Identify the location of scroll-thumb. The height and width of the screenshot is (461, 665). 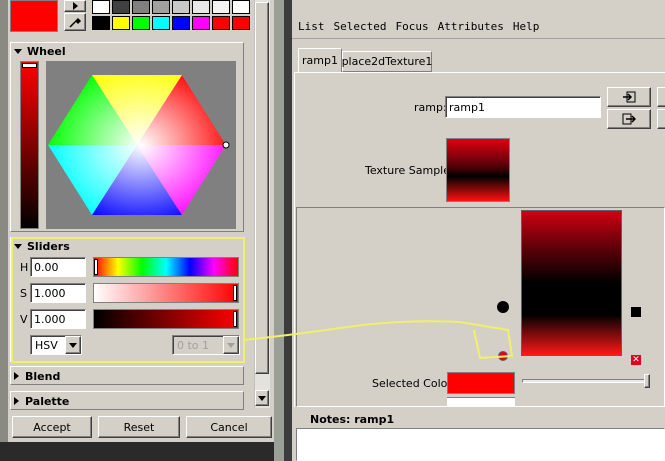
(262, 188).